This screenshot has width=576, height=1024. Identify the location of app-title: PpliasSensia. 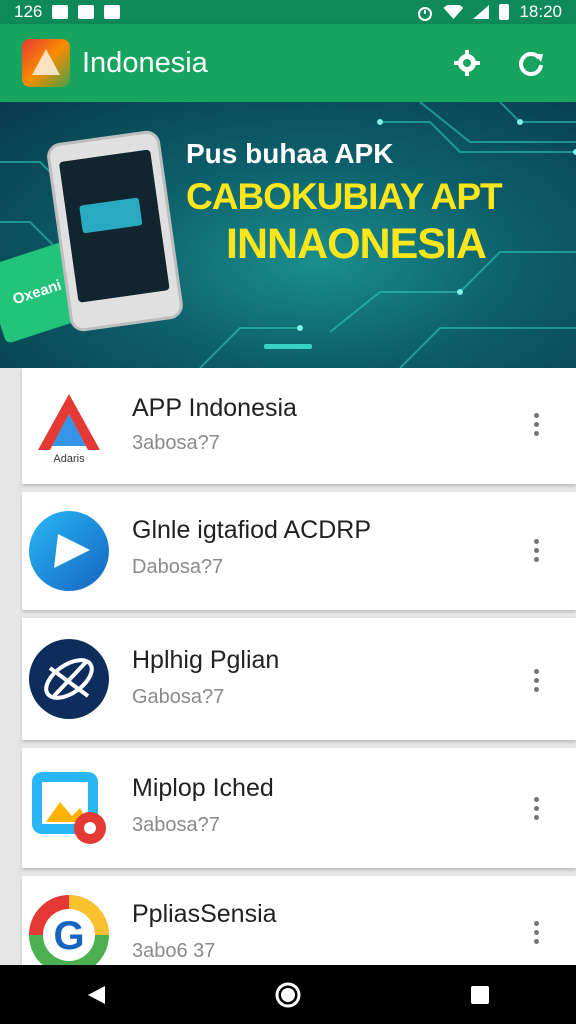
(204, 914).